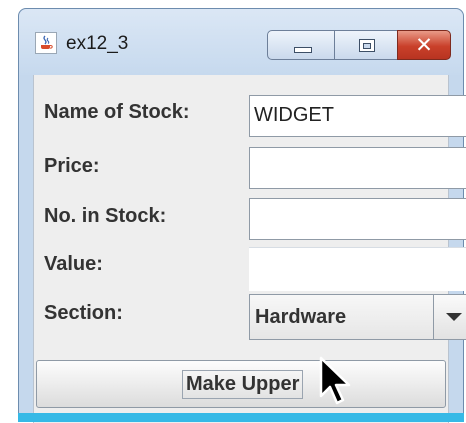  Describe the element at coordinates (83, 313) in the screenshot. I see `section-label: Section:` at that location.